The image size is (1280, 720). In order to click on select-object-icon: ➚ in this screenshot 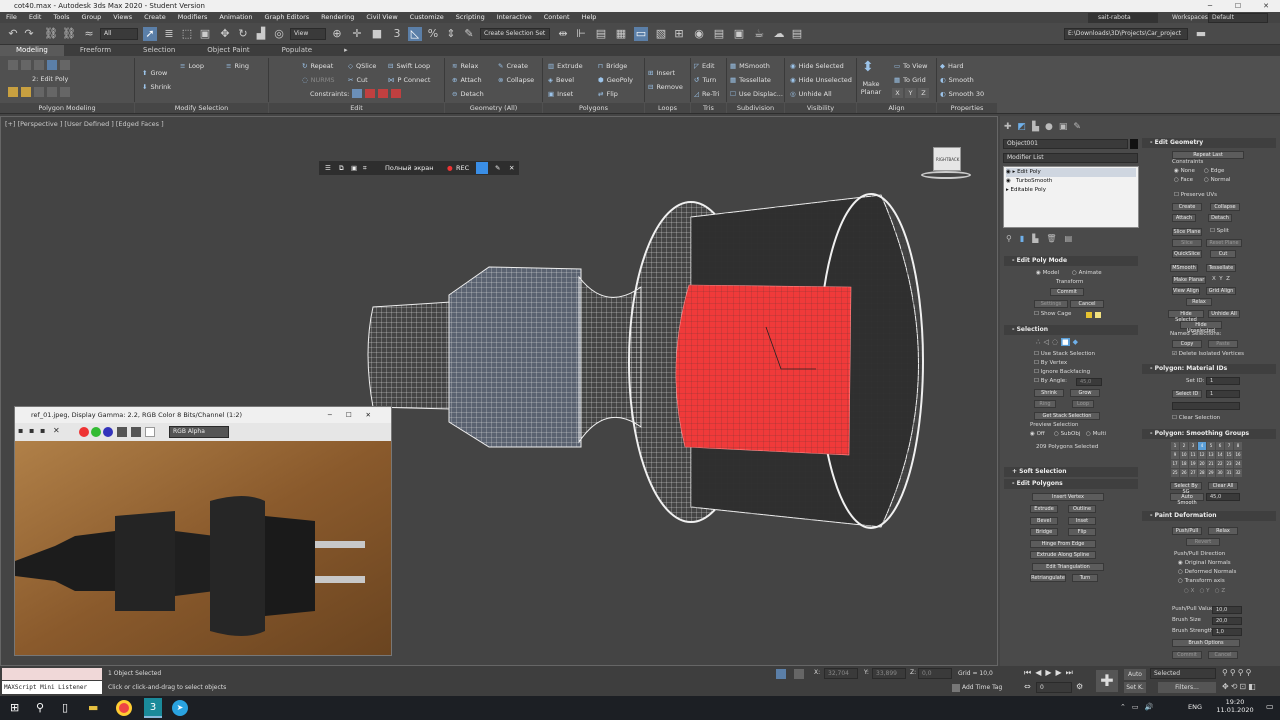, I will do `click(150, 34)`.